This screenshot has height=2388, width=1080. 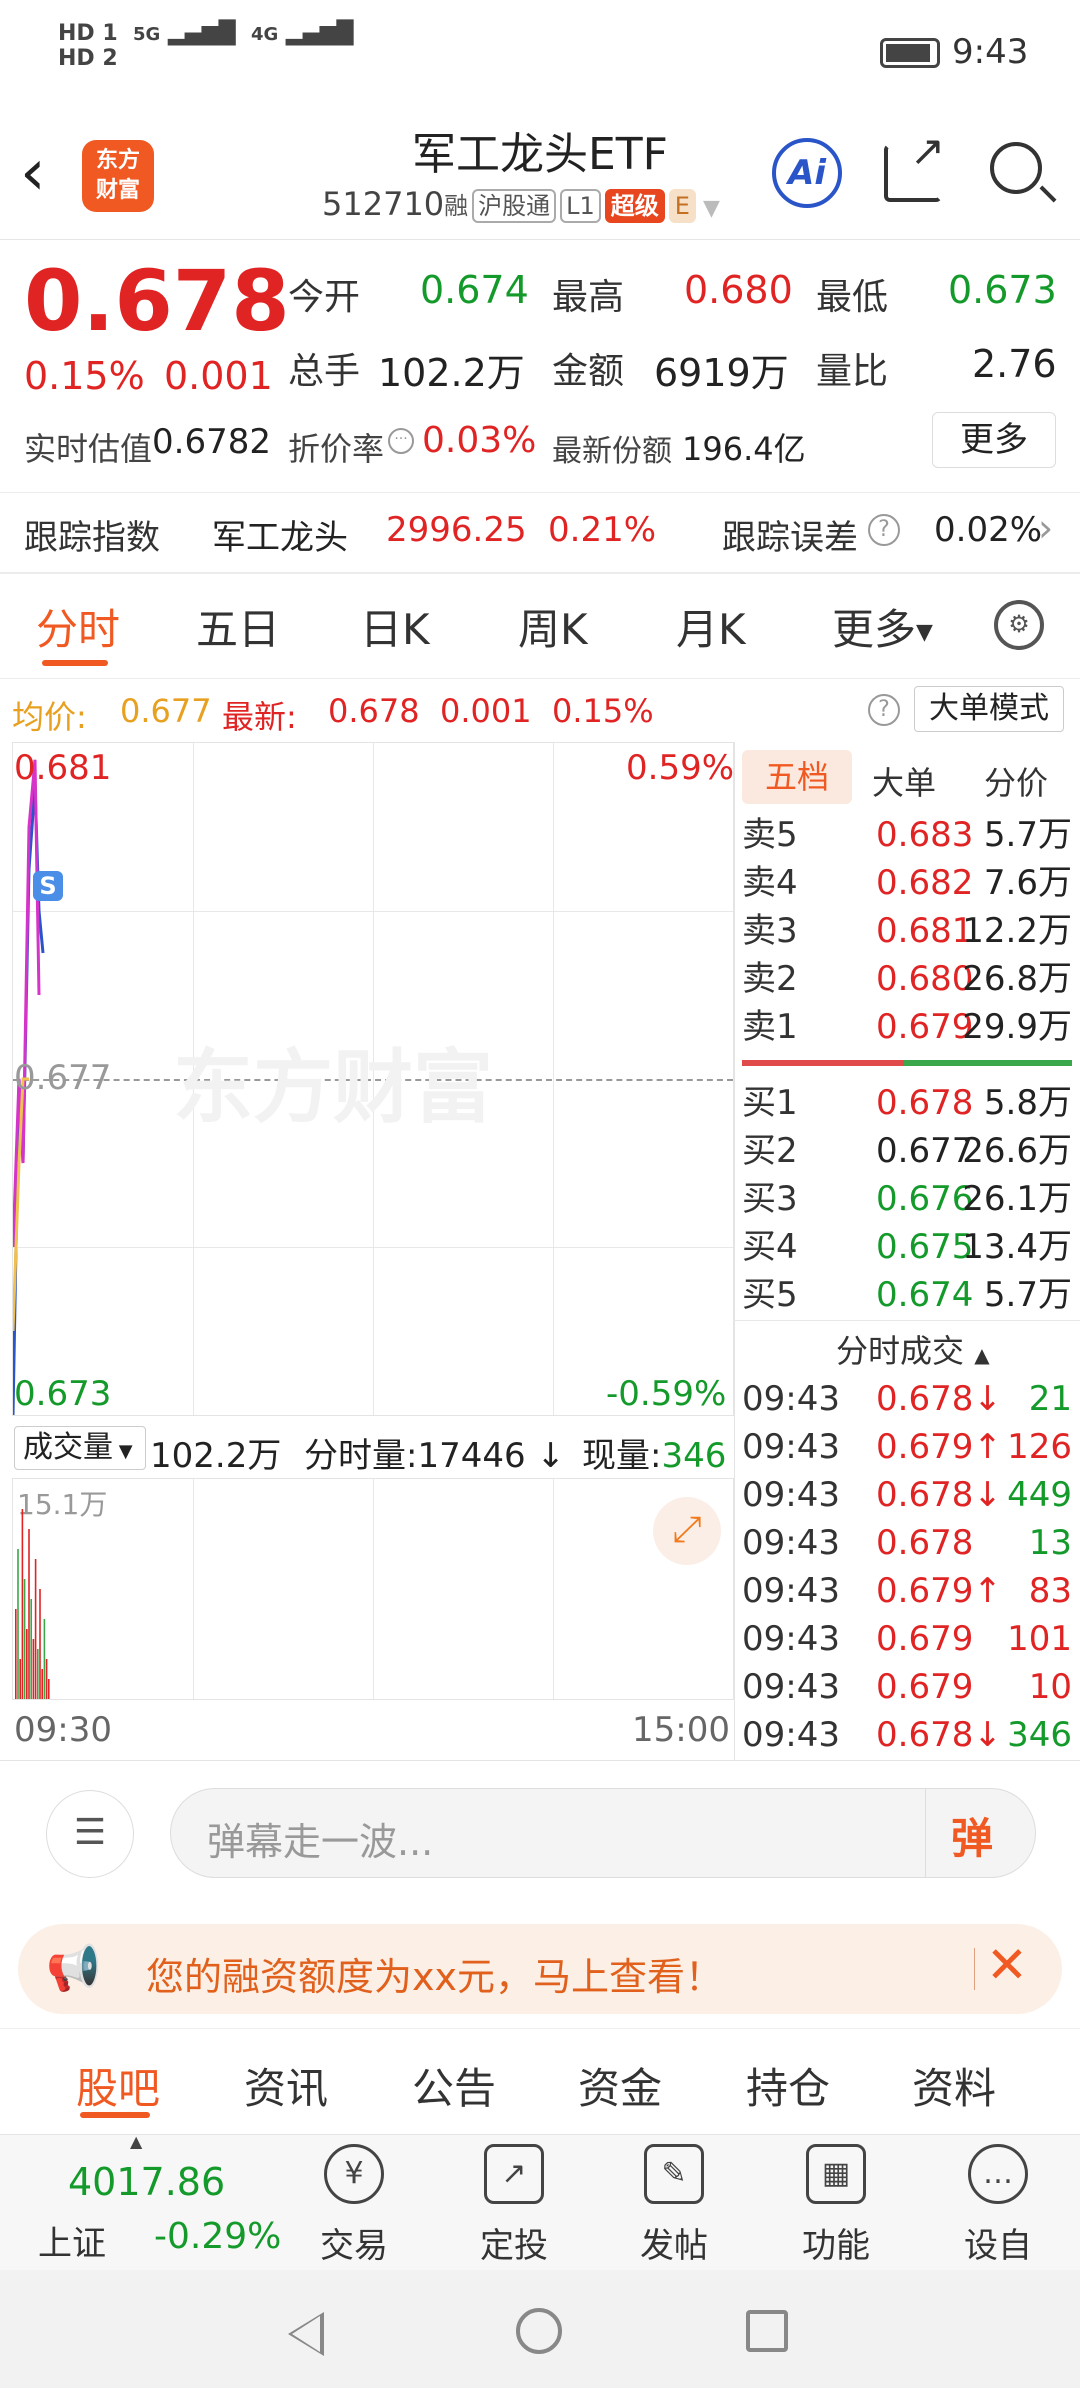 What do you see at coordinates (907, 1687) in the screenshot?
I see `trade-row: 09:43 0.679 10` at bounding box center [907, 1687].